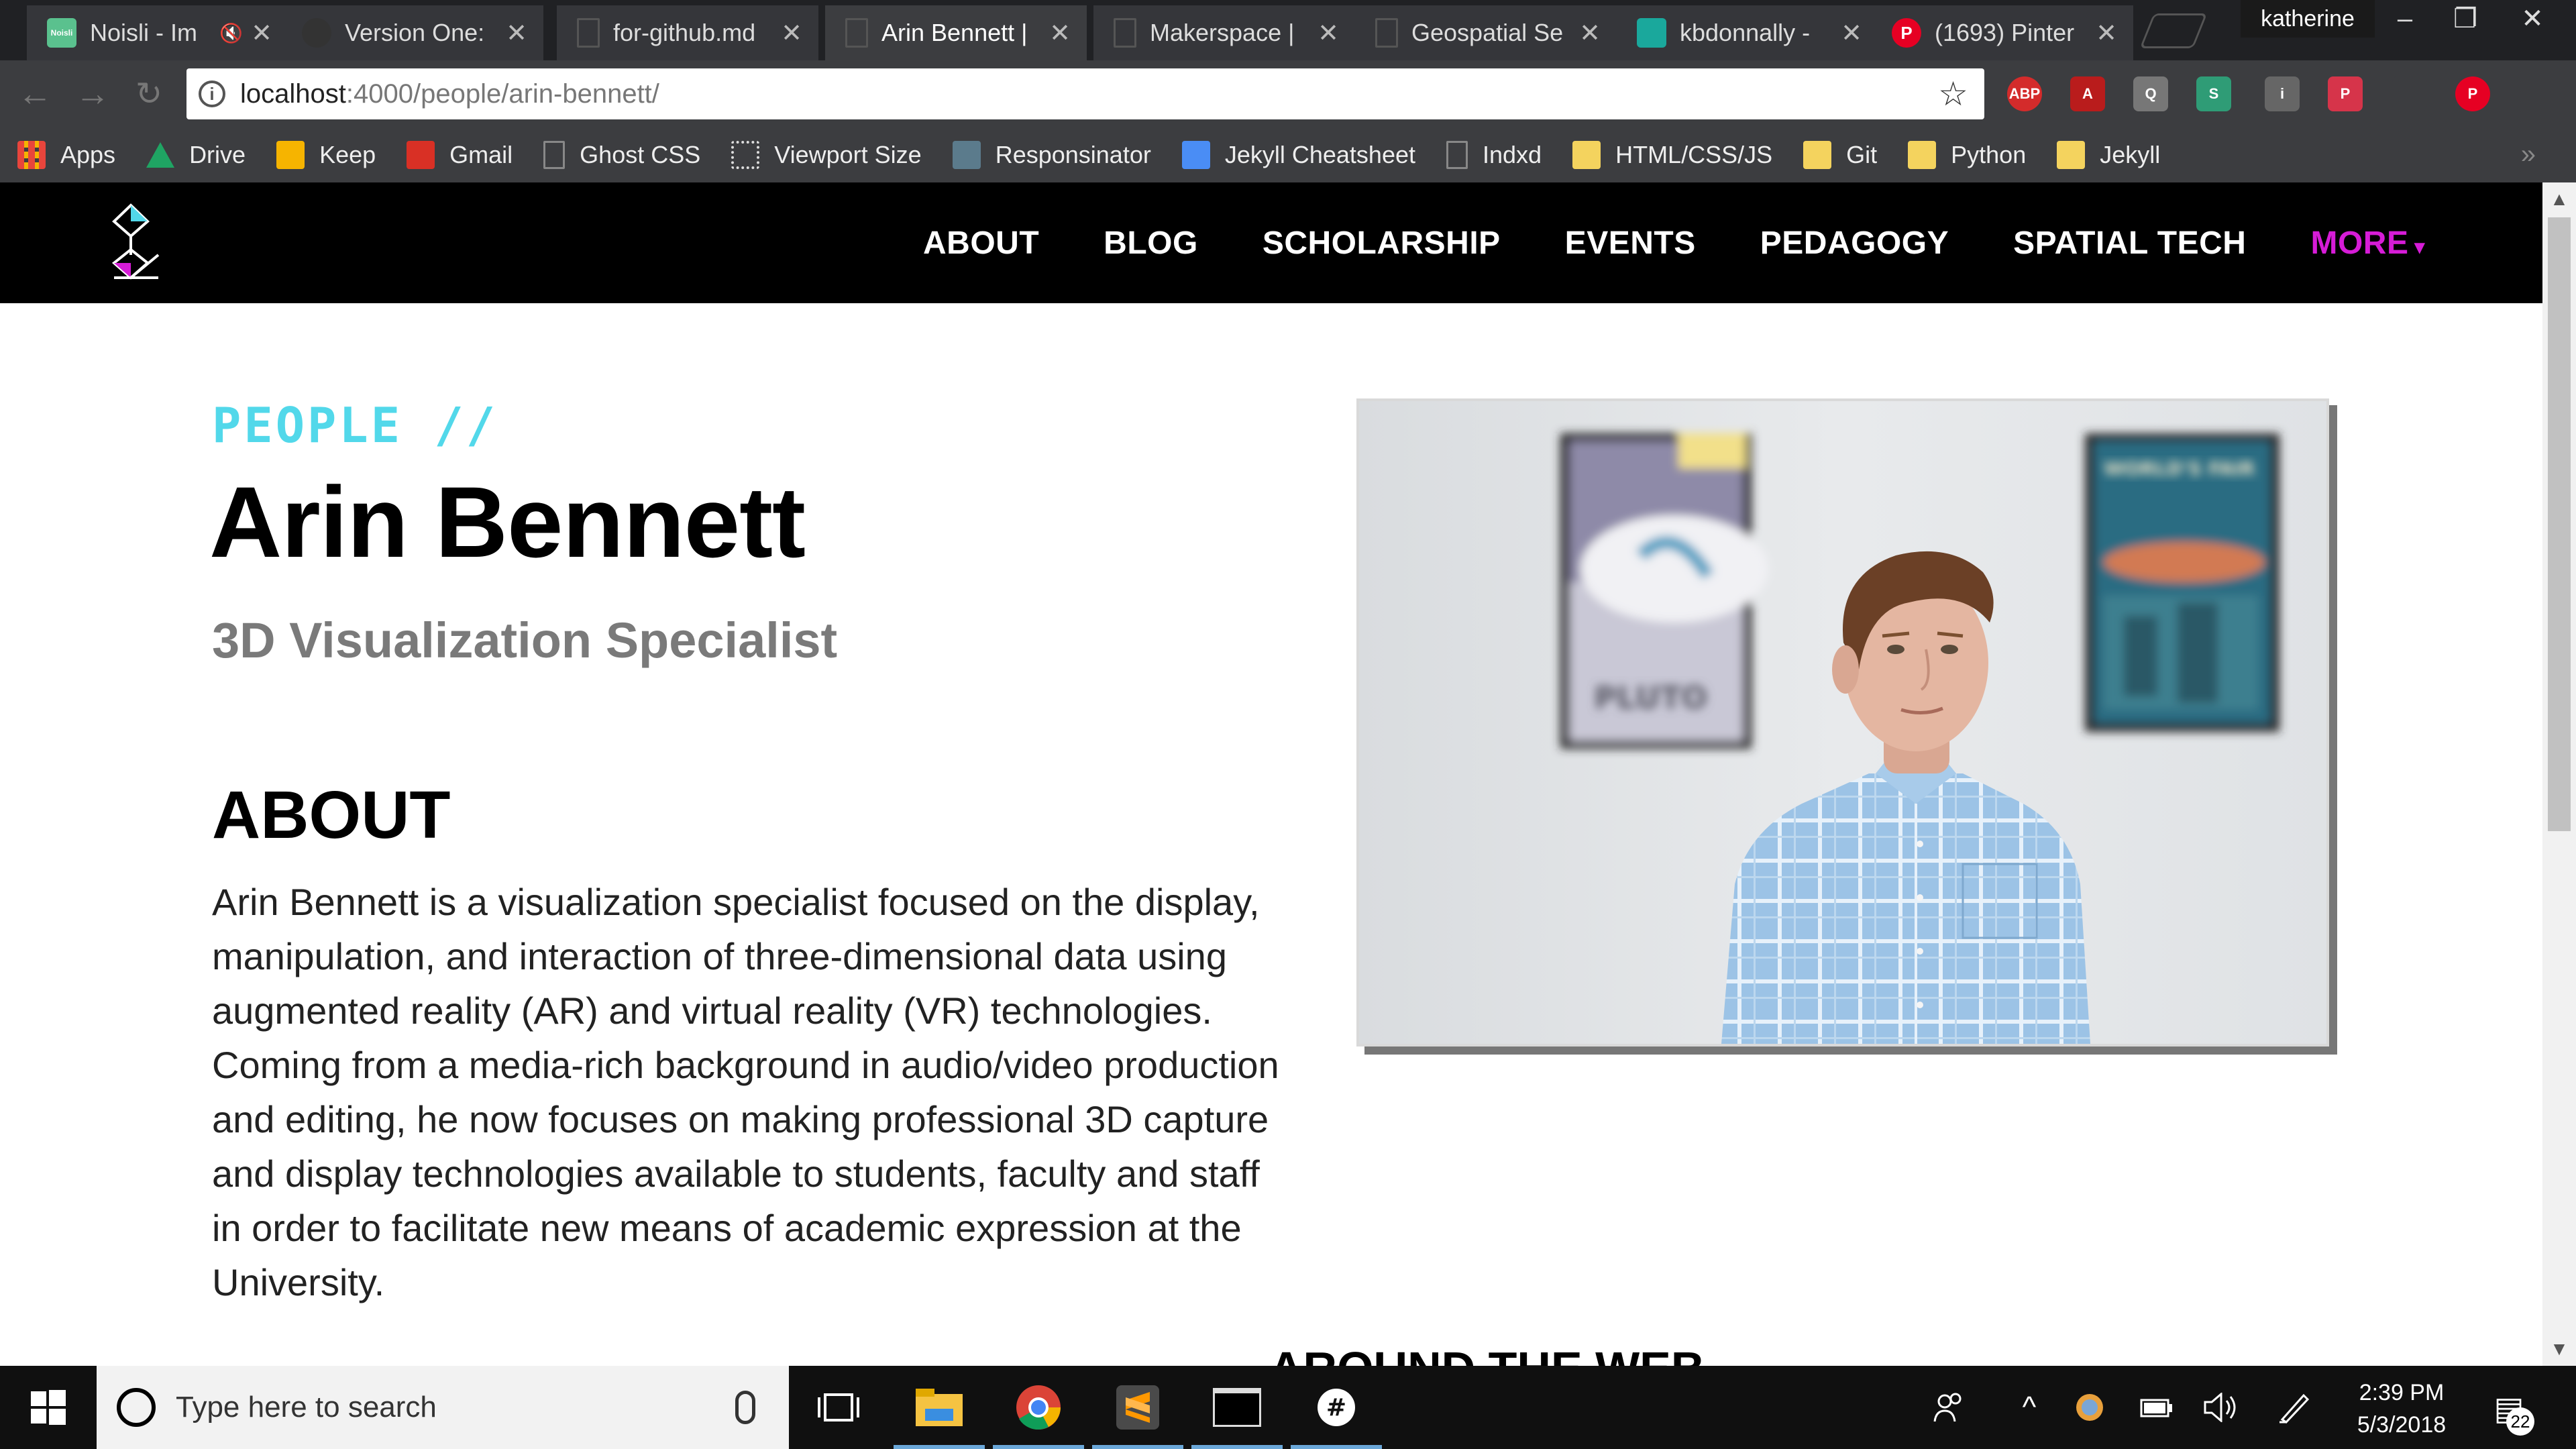 The width and height of the screenshot is (2576, 1449). Describe the element at coordinates (2308, 19) in the screenshot. I see `profile-button: katherine` at that location.